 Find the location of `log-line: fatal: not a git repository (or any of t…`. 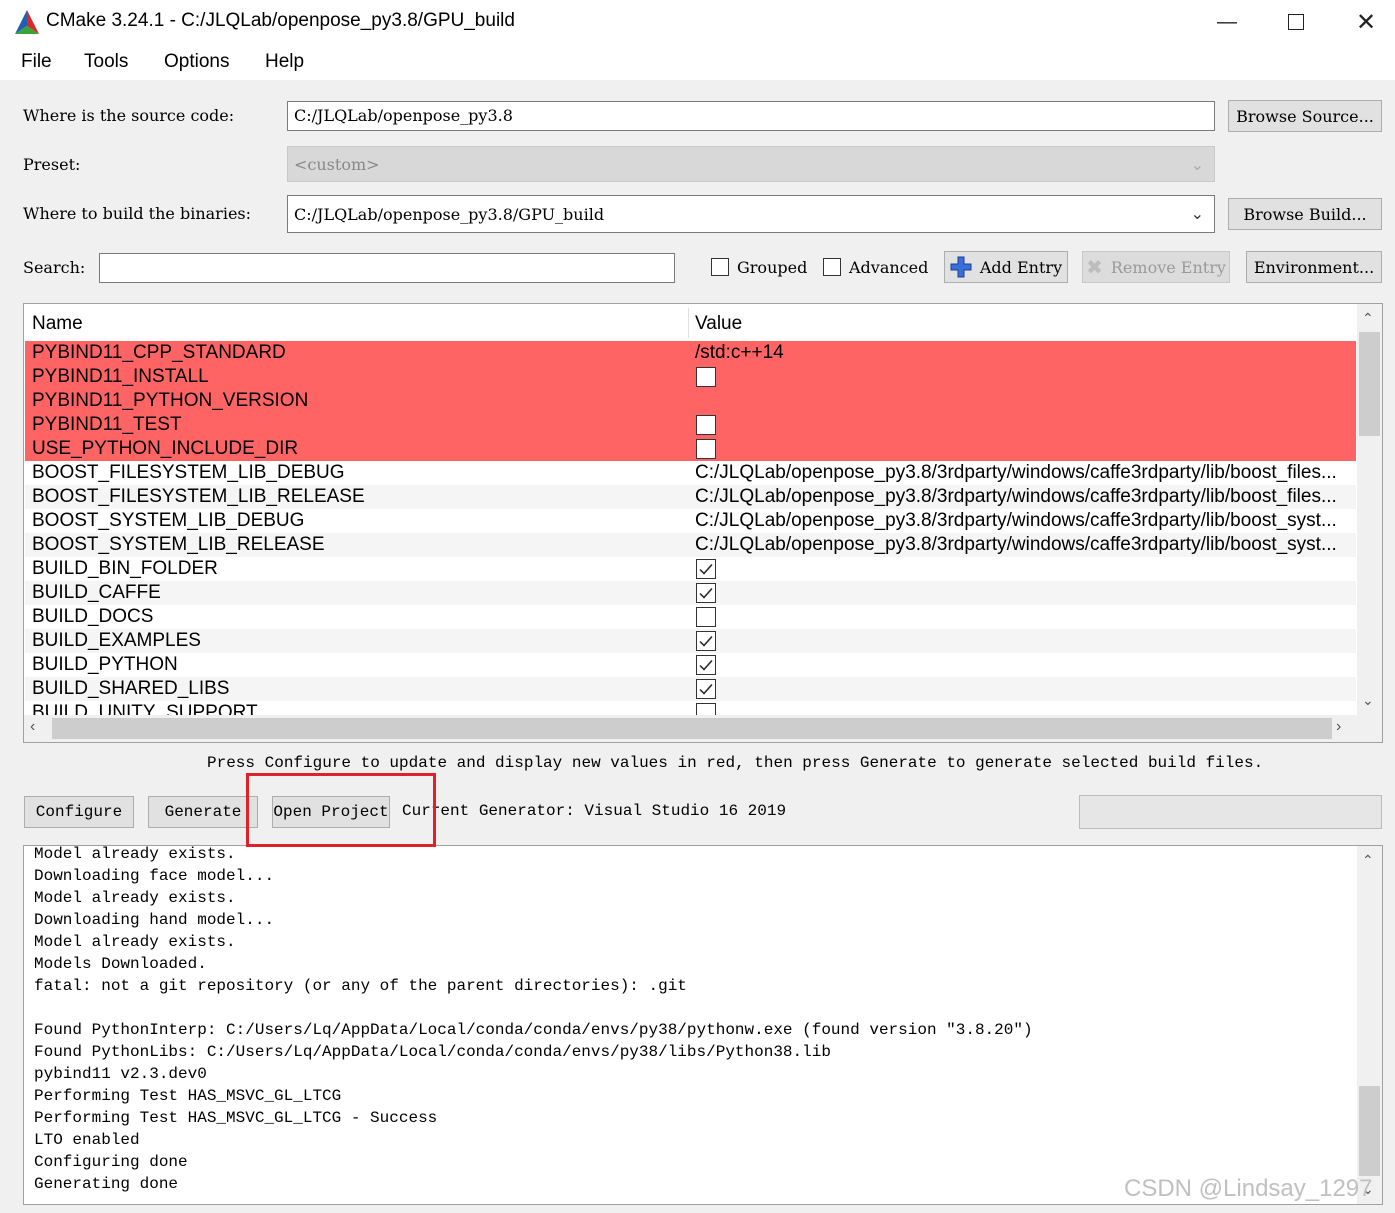

log-line: fatal: not a git repository (or any of t… is located at coordinates (360, 986).